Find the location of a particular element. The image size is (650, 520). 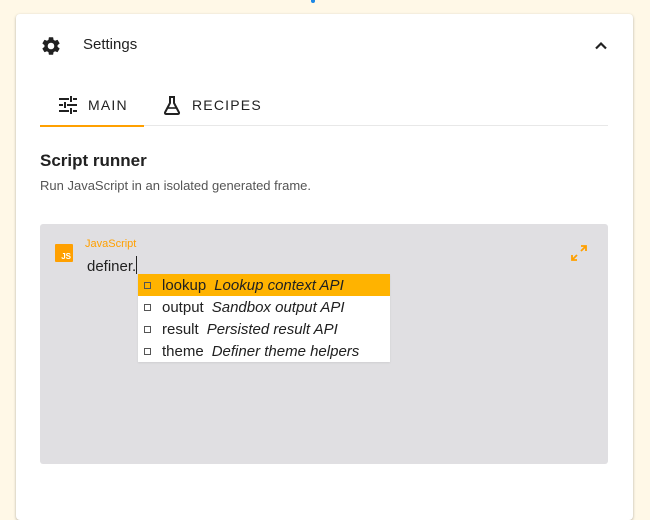

settings-header: Settings is located at coordinates (324, 45).